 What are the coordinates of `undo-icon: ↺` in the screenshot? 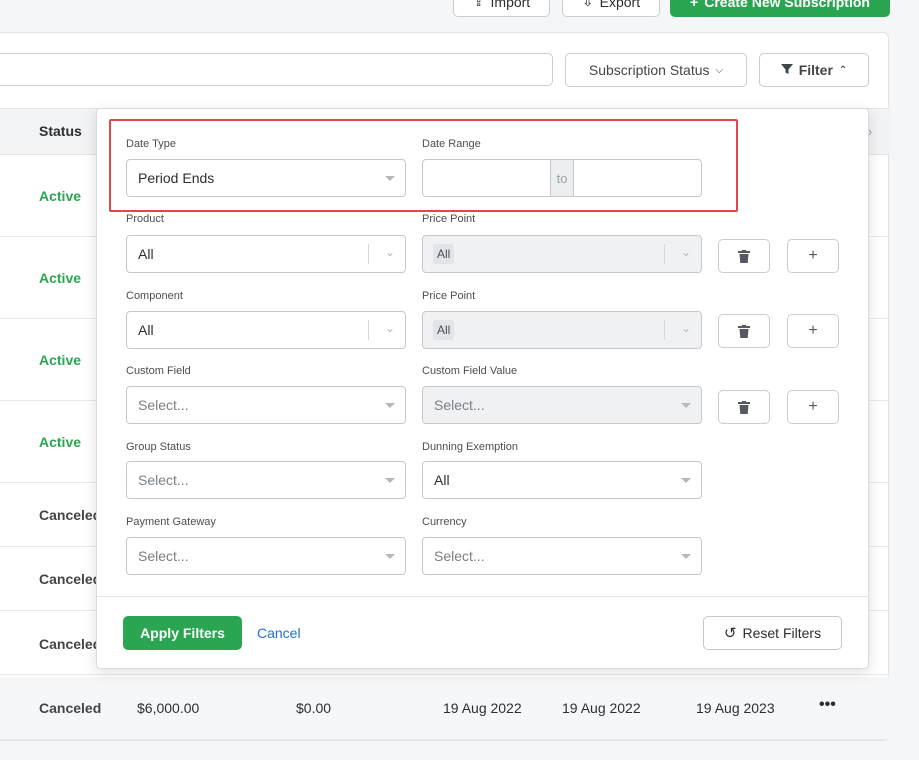 It's located at (730, 633).